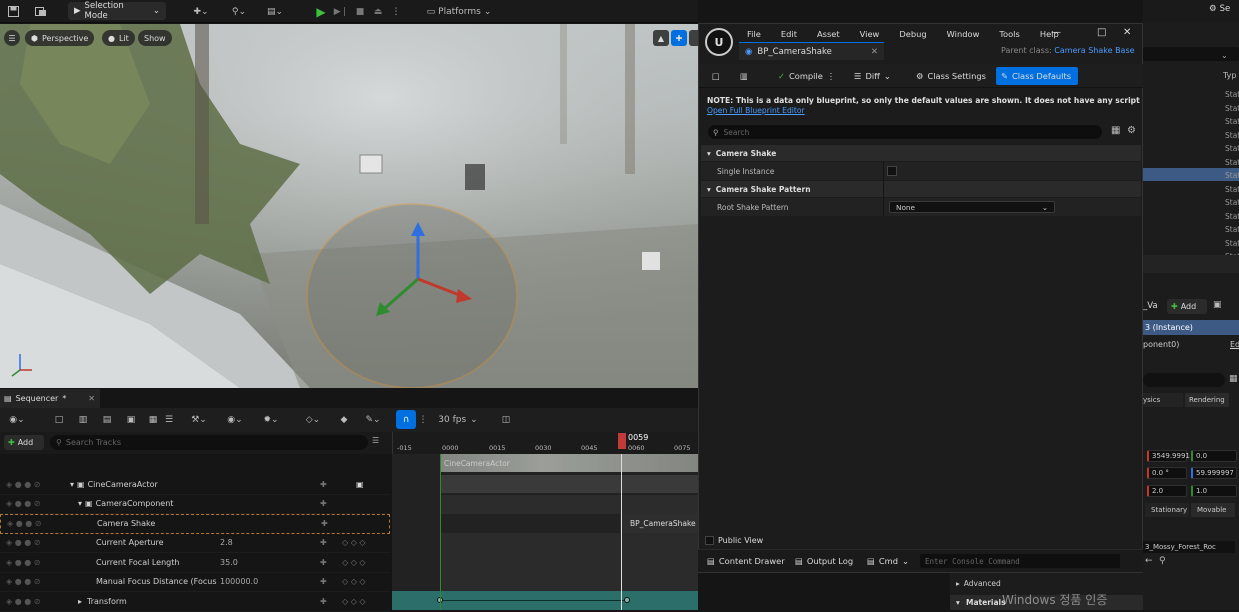  I want to click on move-tool-icon: ✚, so click(679, 38).